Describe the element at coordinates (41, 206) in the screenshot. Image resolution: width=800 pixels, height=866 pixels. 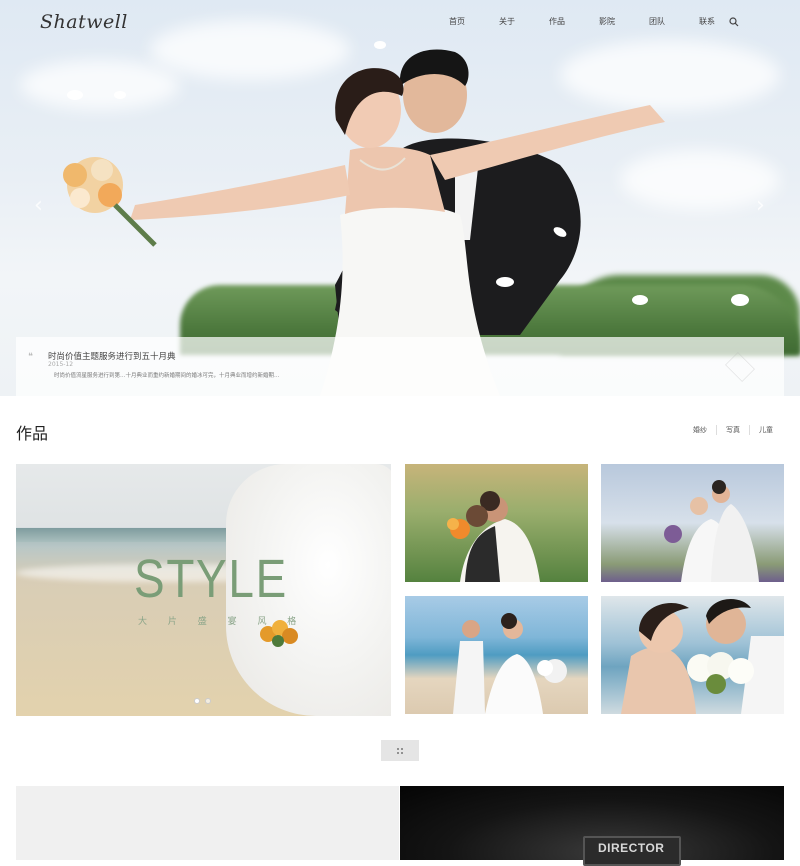
I see `slider-prev-arrow-icon: ‹` at that location.